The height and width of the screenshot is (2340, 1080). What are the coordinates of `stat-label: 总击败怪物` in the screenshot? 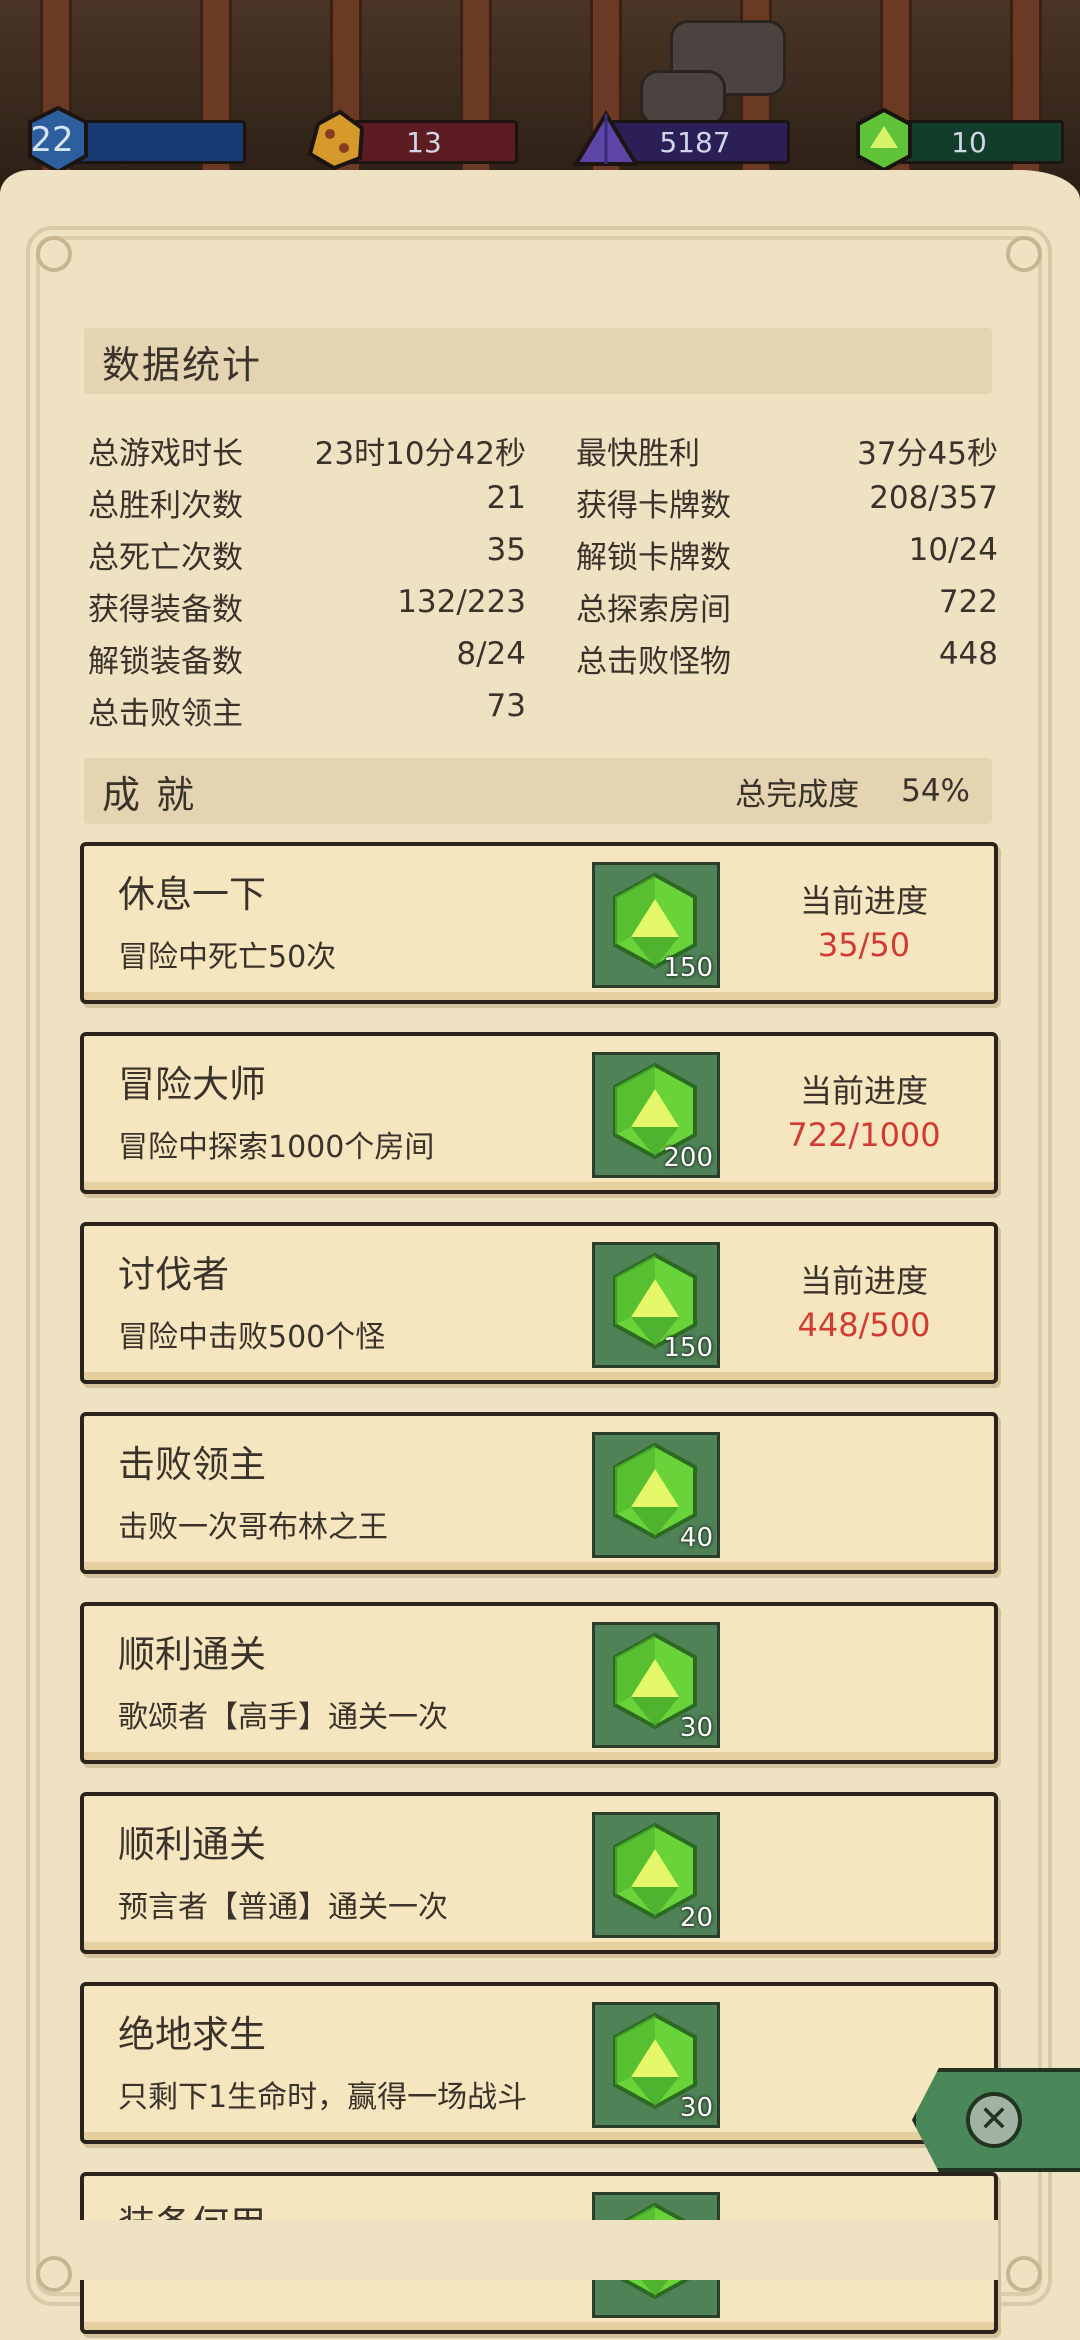 It's located at (653, 662).